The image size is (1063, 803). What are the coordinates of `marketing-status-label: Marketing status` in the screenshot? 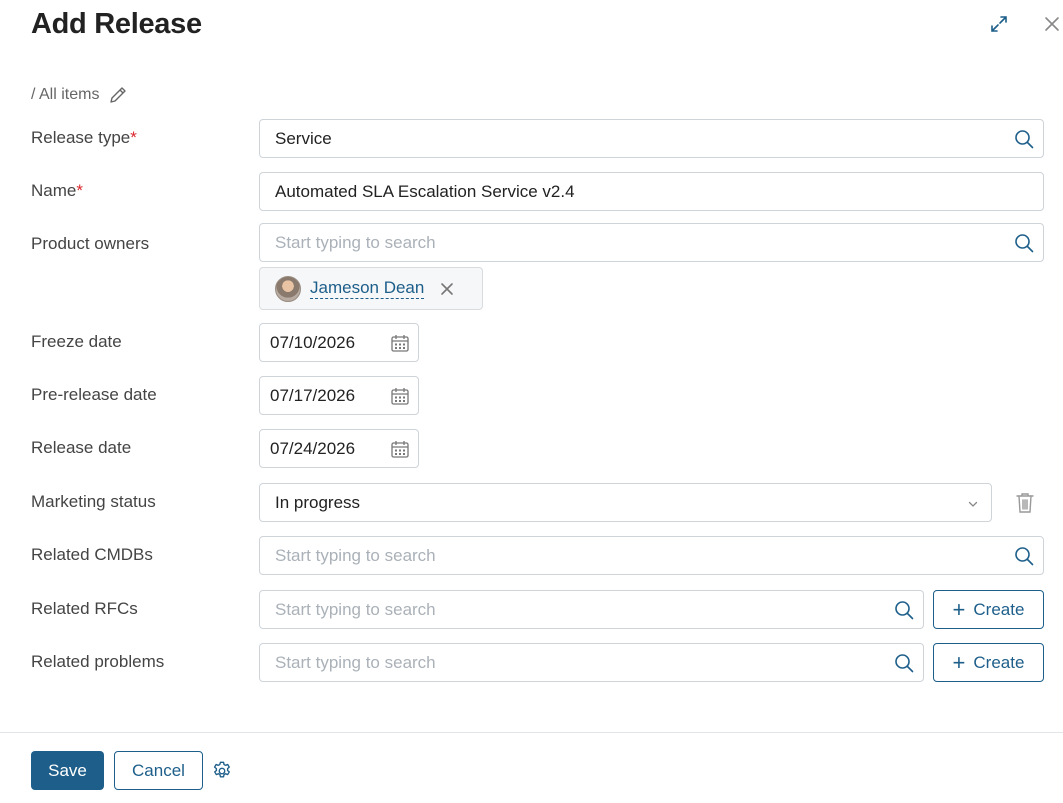 It's located at (93, 501).